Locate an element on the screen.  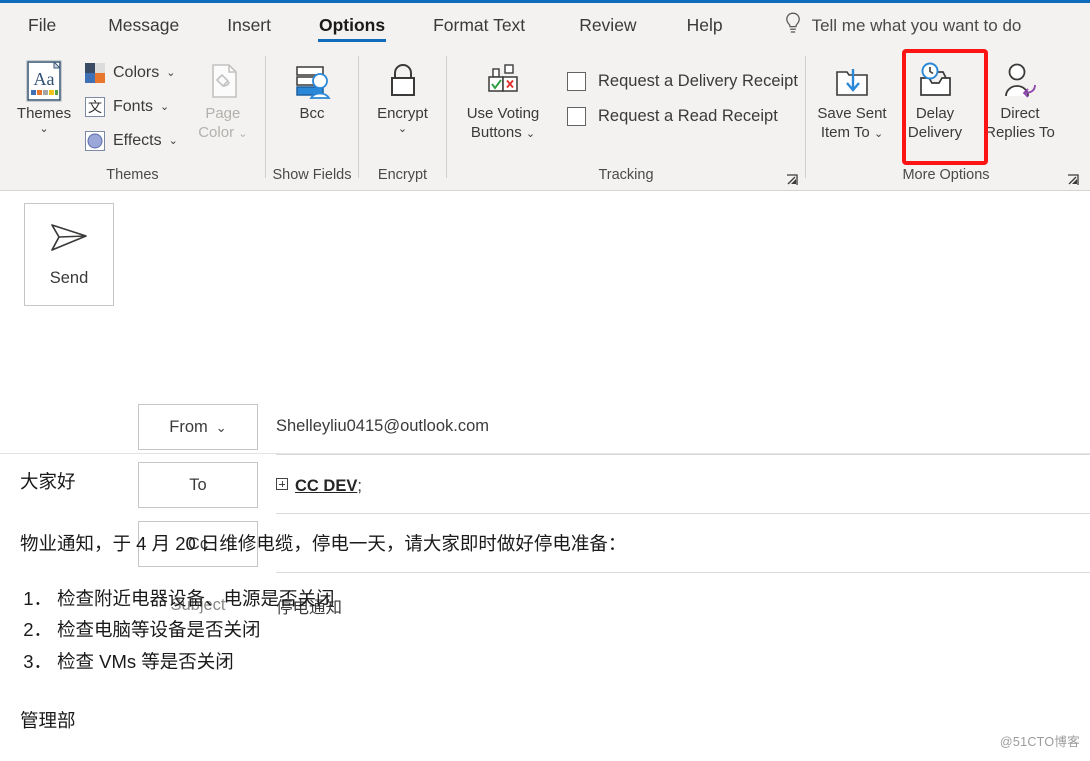
bcc-button: Bcc is located at coordinates (312, 89).